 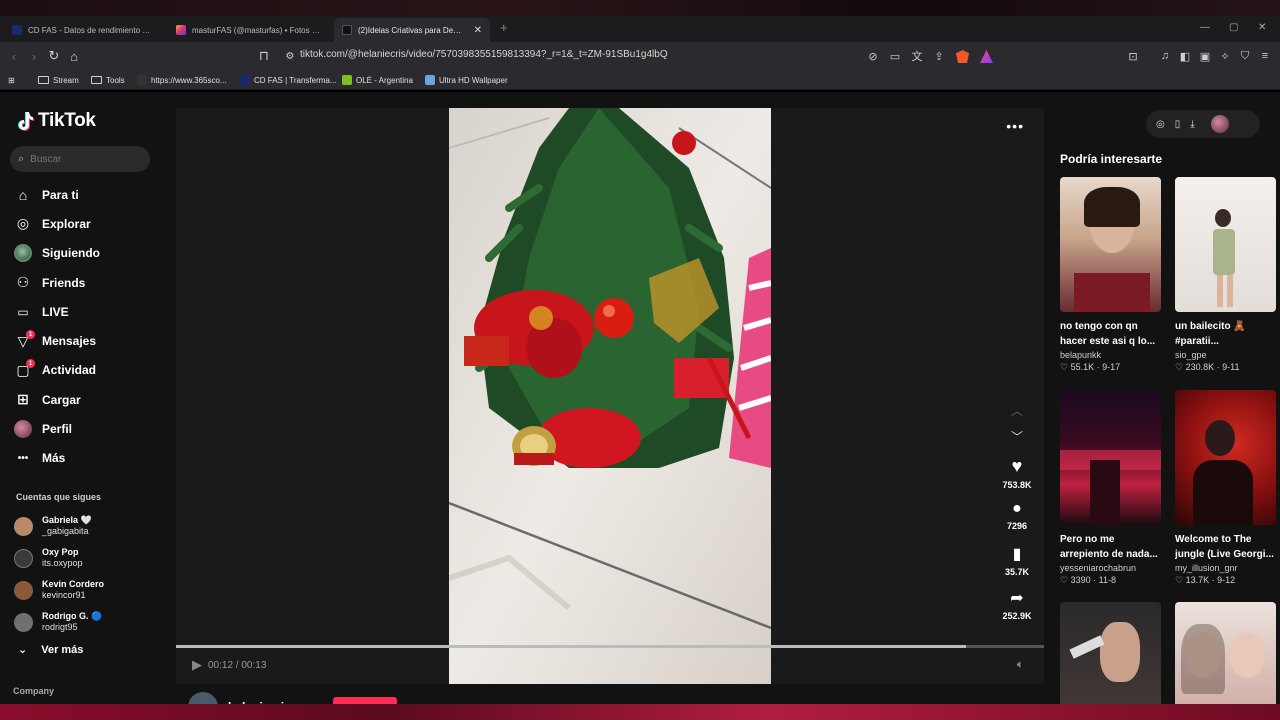 What do you see at coordinates (1178, 124) in the screenshot?
I see `mobile-app-icon: ▯` at bounding box center [1178, 124].